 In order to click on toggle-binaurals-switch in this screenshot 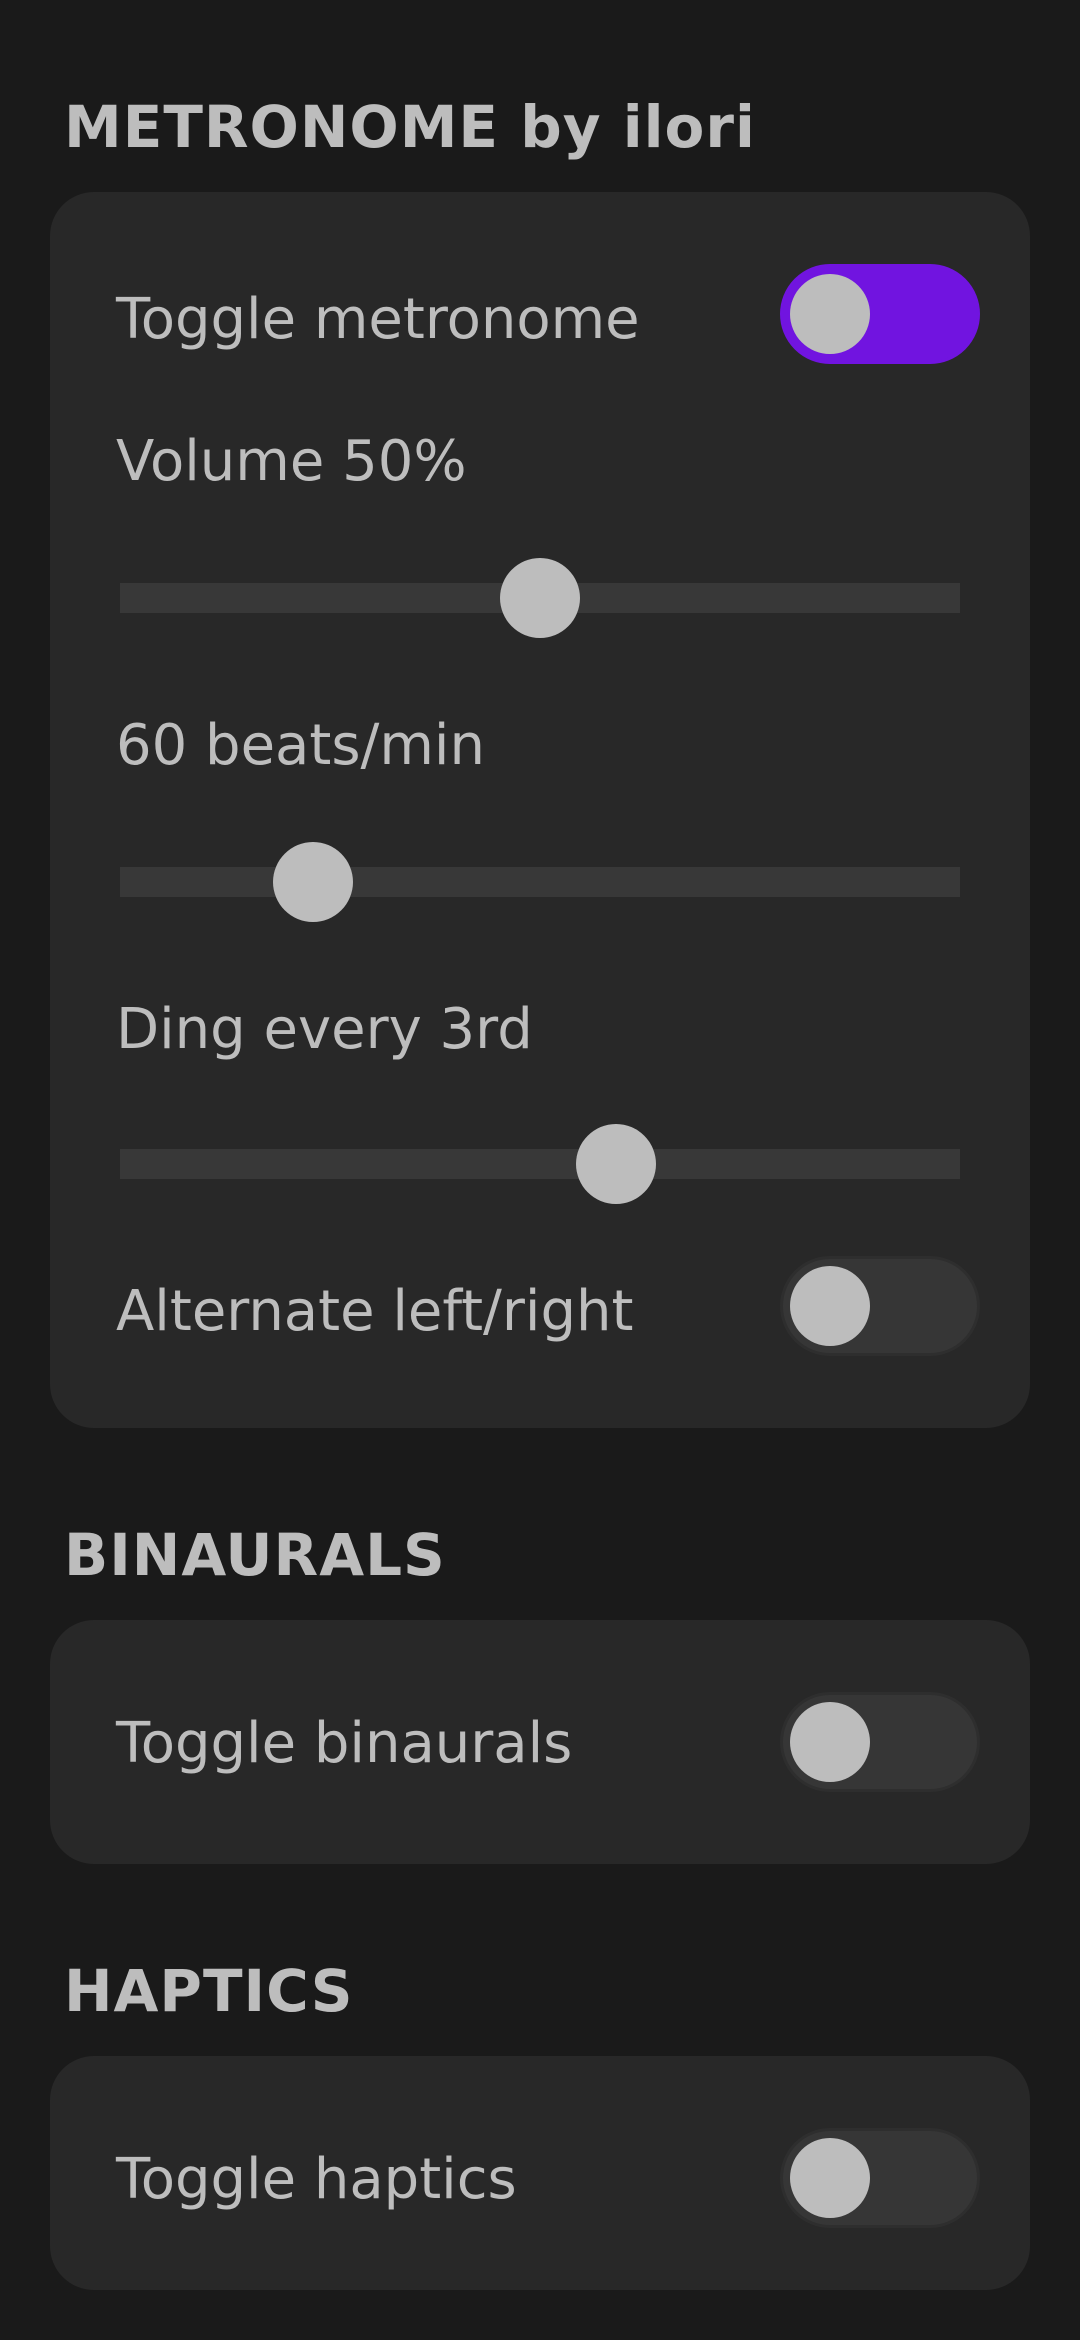, I will do `click(880, 1742)`.